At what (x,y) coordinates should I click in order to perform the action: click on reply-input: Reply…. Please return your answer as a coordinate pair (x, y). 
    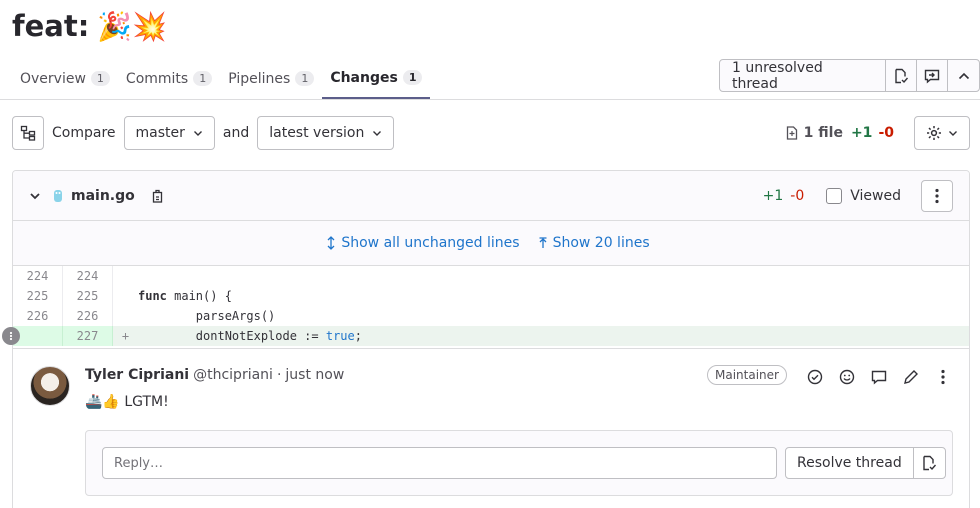
    Looking at the image, I should click on (439, 463).